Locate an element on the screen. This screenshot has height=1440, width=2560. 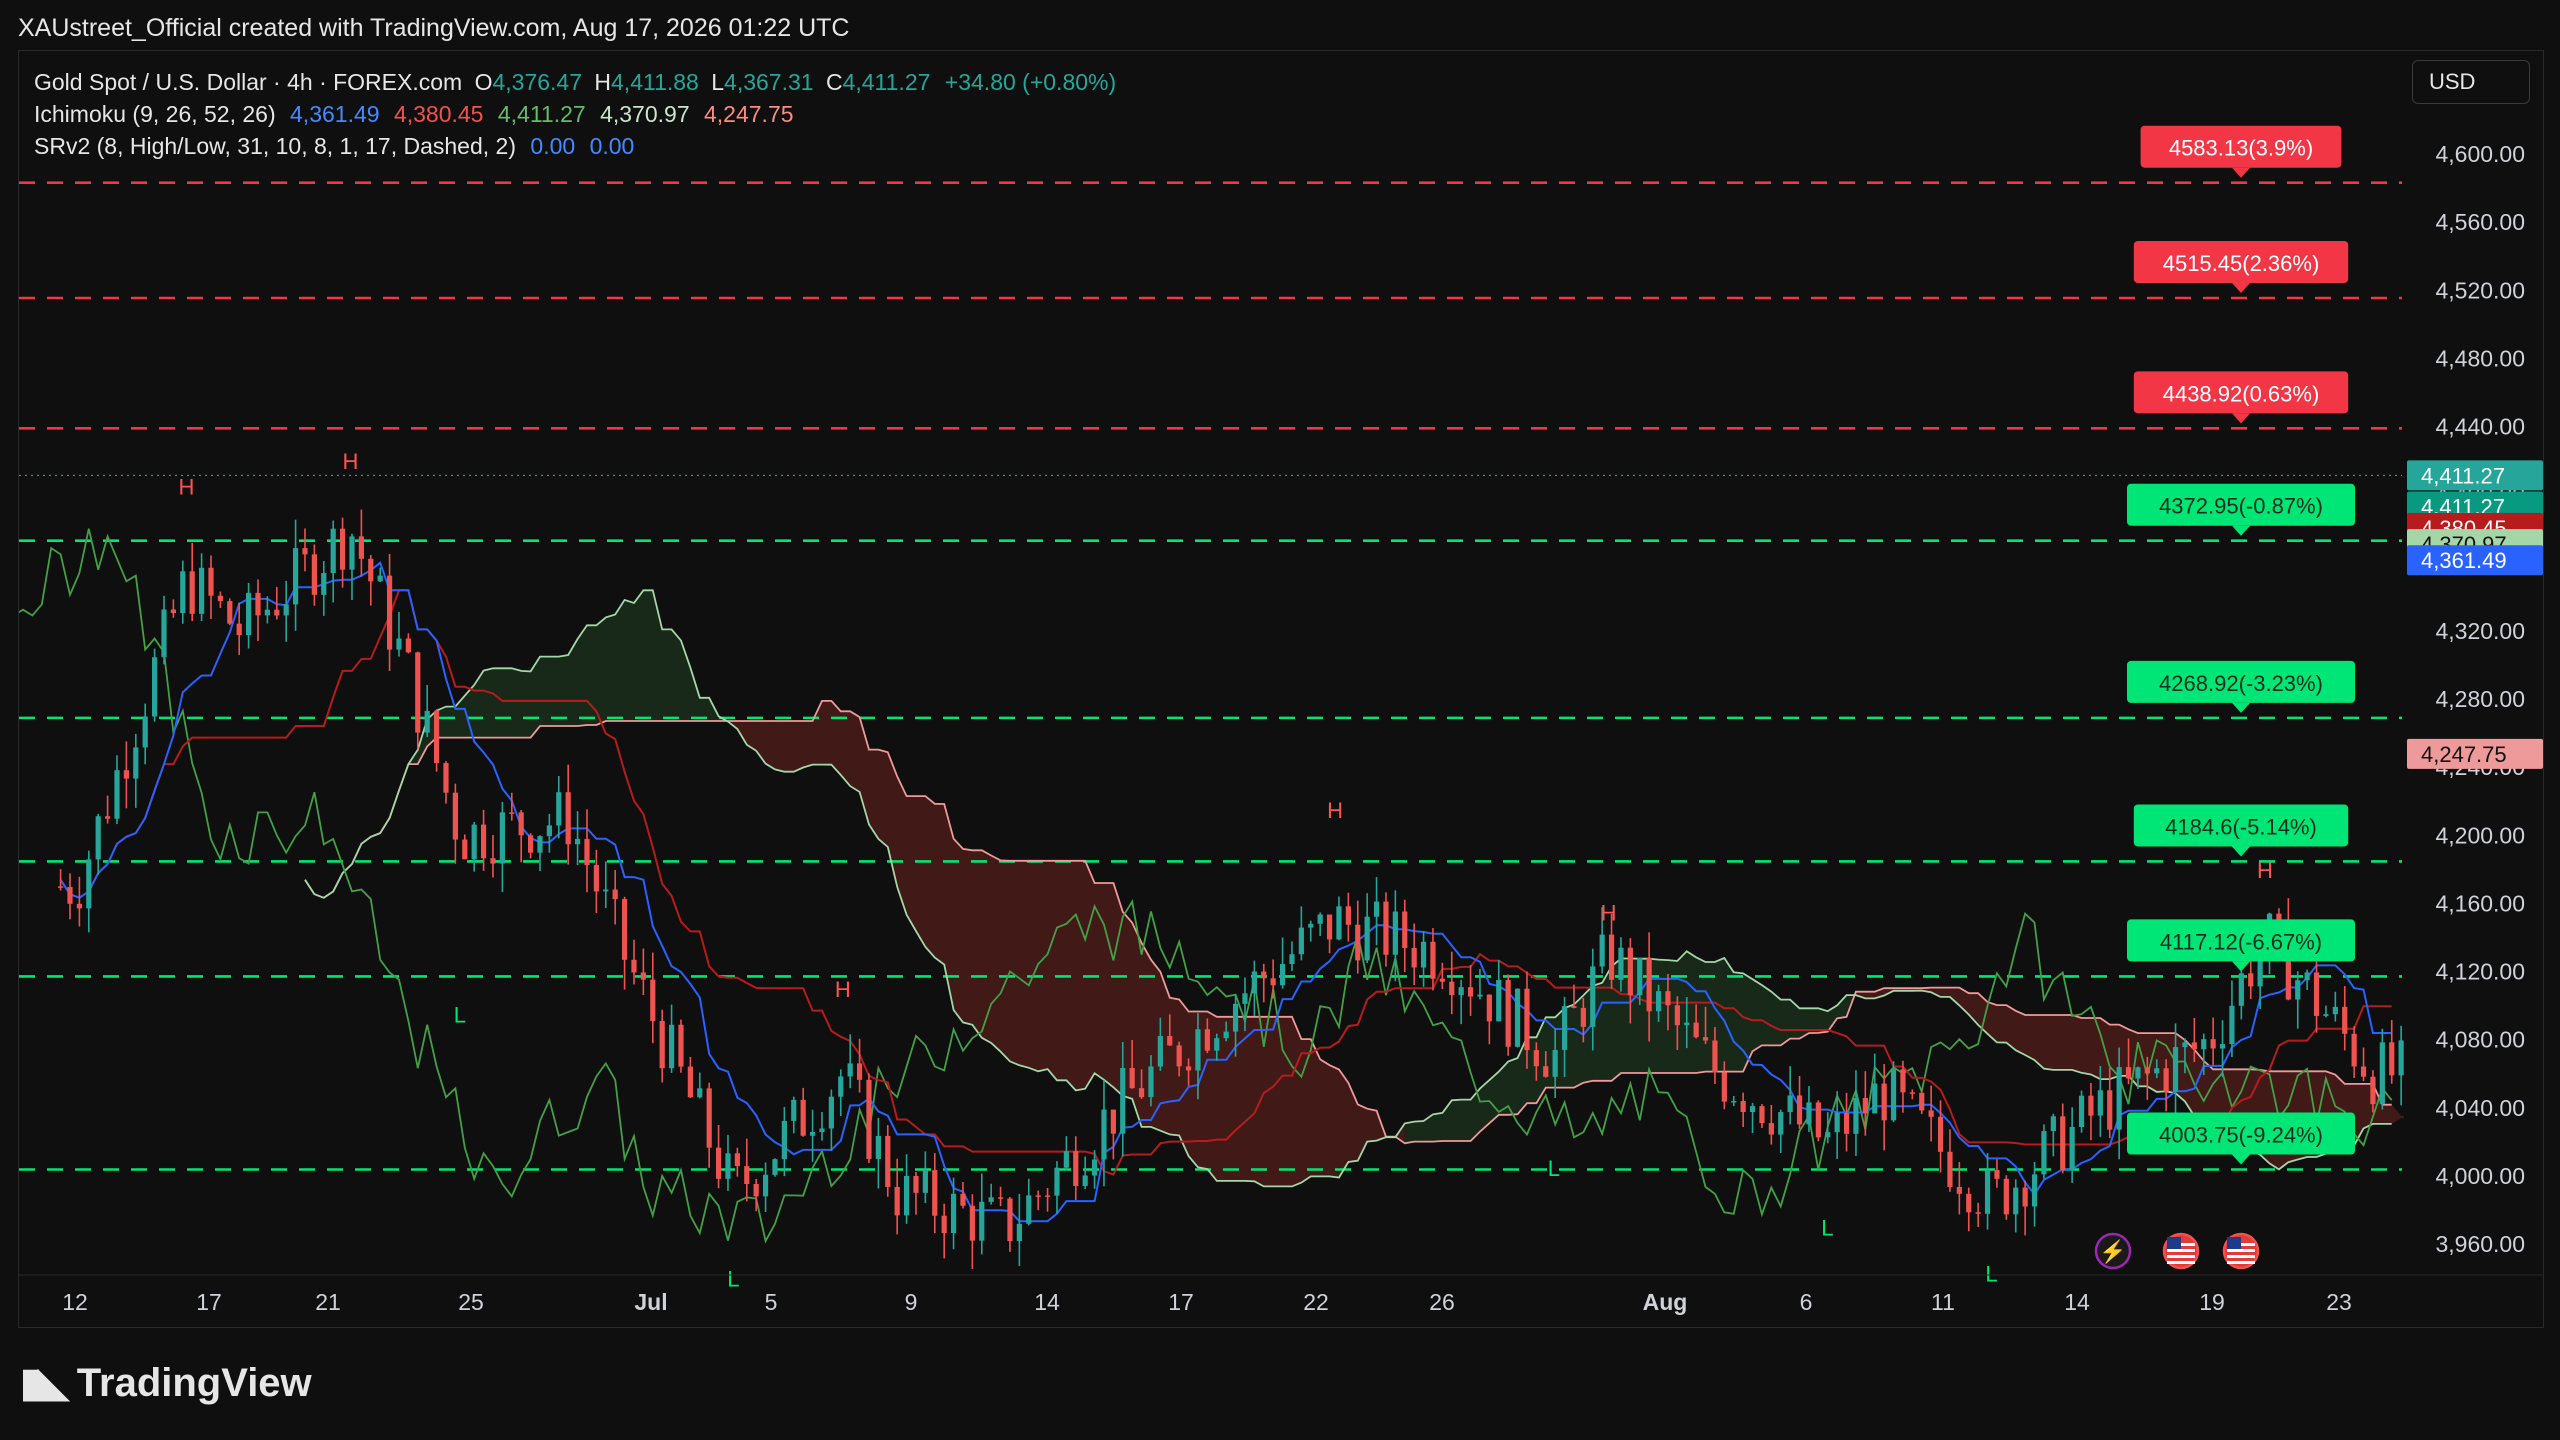
level-tag-pointer is located at coordinates (2241, 287).